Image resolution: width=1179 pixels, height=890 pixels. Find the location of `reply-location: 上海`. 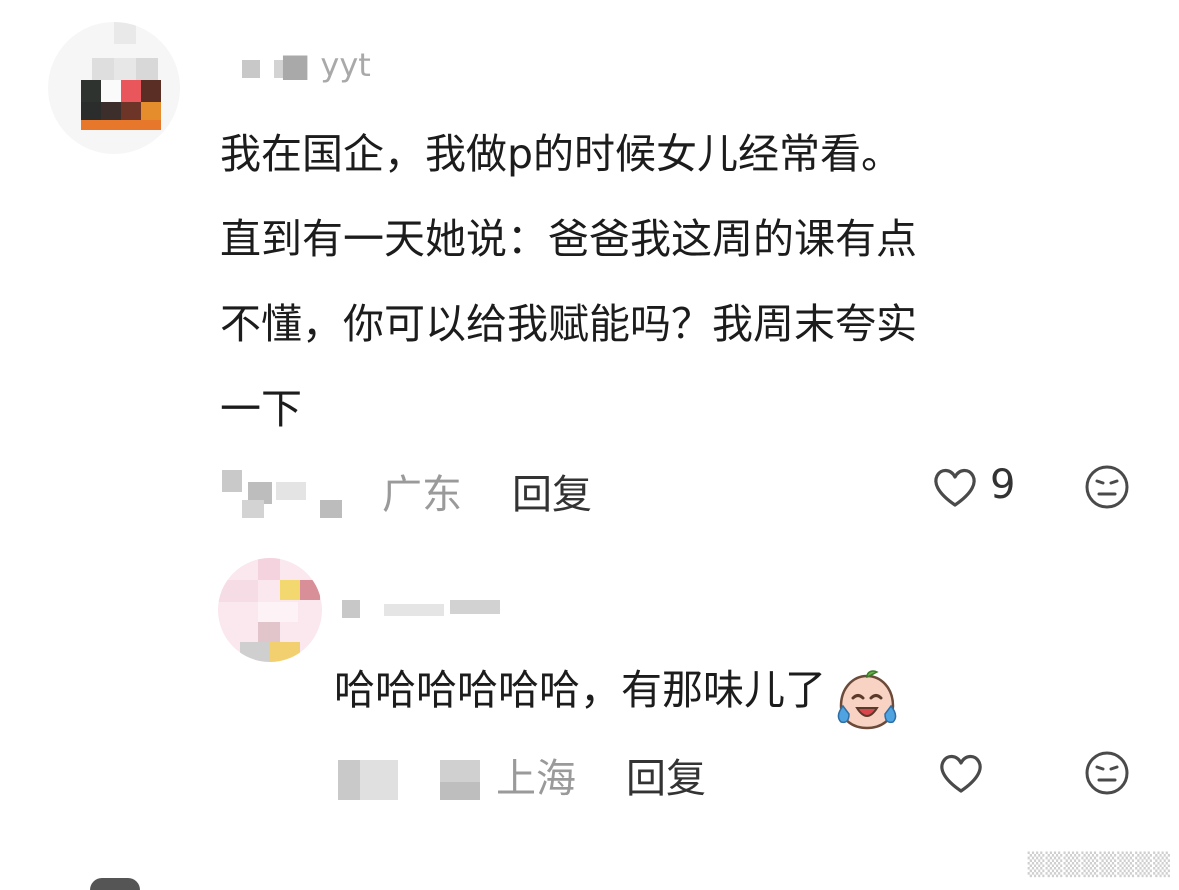

reply-location: 上海 is located at coordinates (536, 779).